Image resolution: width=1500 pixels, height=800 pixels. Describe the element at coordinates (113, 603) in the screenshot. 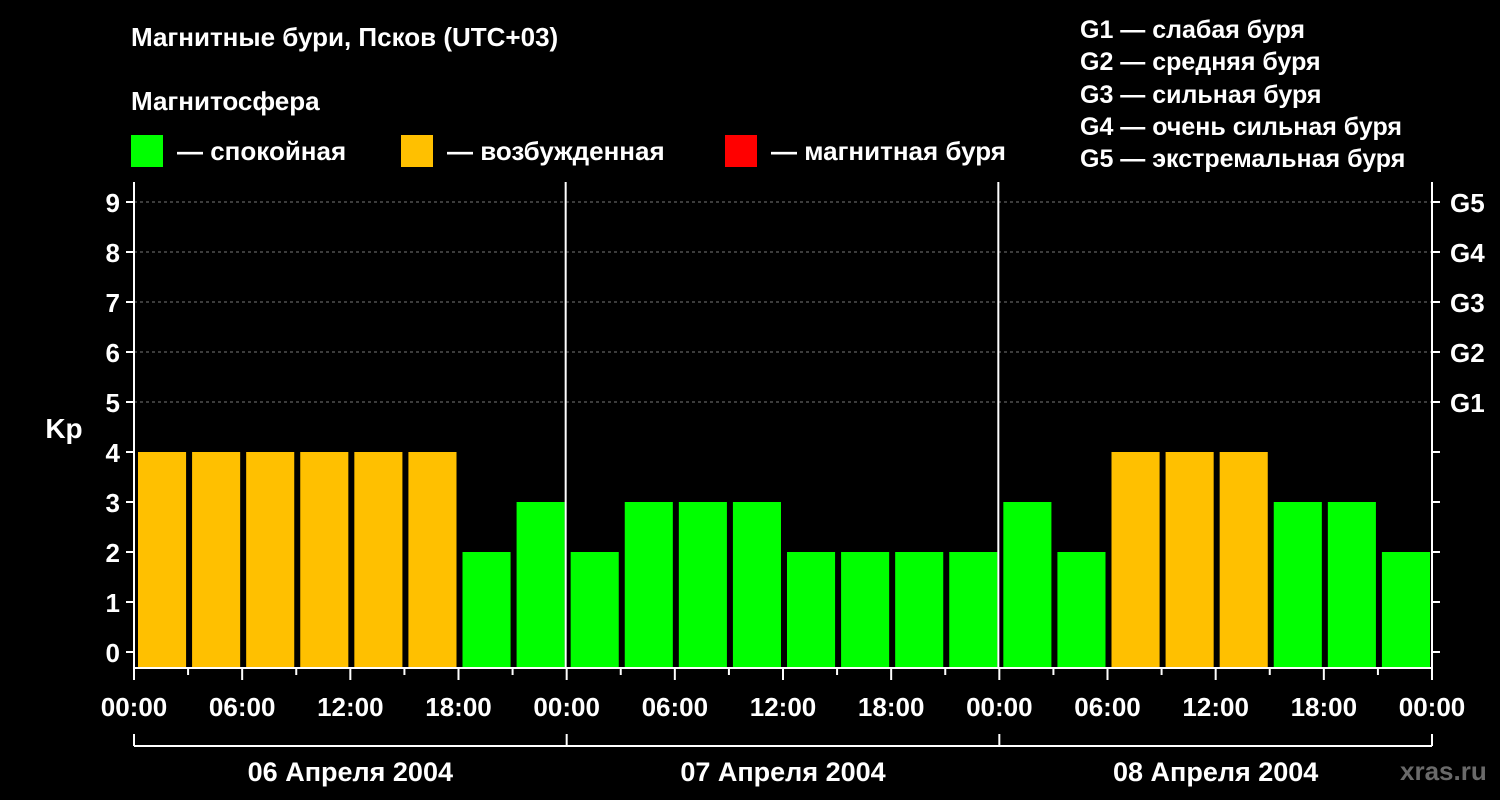

I see `y-tick-label: 1` at that location.